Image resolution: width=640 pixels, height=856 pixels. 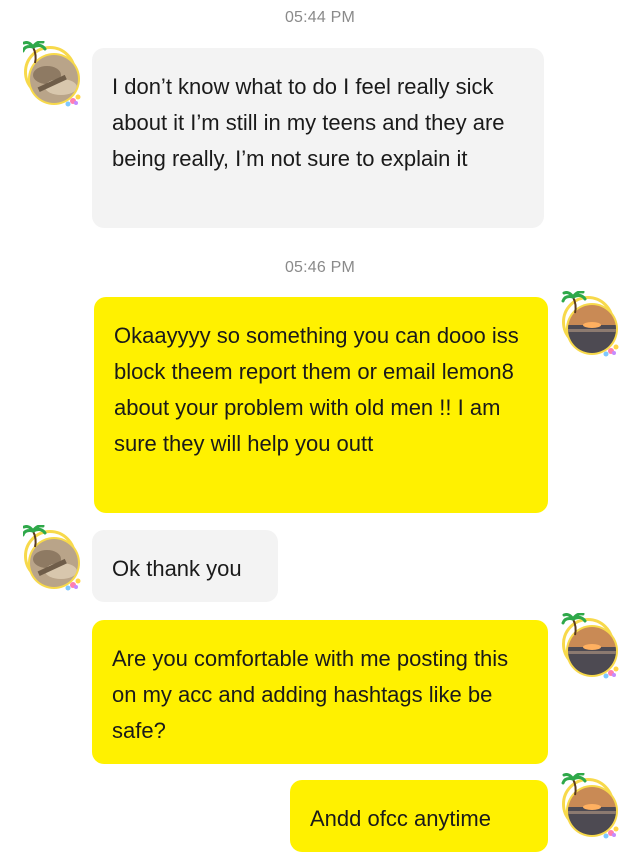 What do you see at coordinates (320, 267) in the screenshot?
I see `timestamp: 05:46 PM` at bounding box center [320, 267].